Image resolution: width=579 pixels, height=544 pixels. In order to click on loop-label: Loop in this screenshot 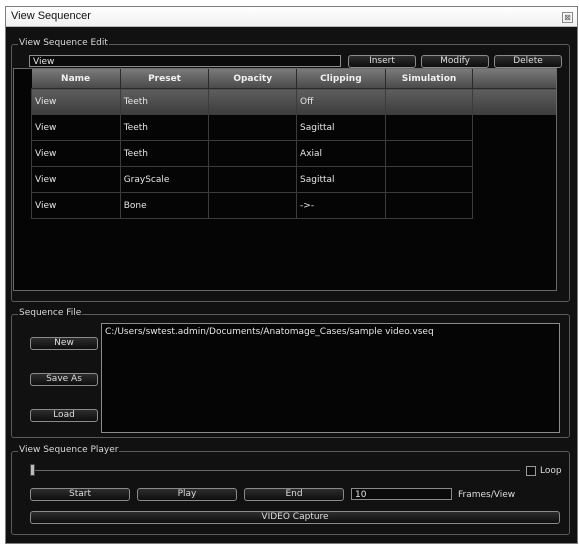, I will do `click(551, 471)`.